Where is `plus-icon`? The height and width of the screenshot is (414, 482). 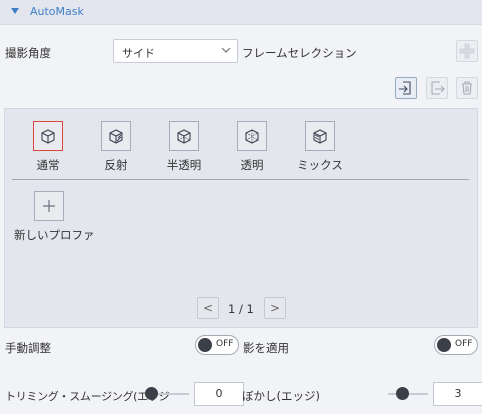
plus-icon is located at coordinates (49, 206).